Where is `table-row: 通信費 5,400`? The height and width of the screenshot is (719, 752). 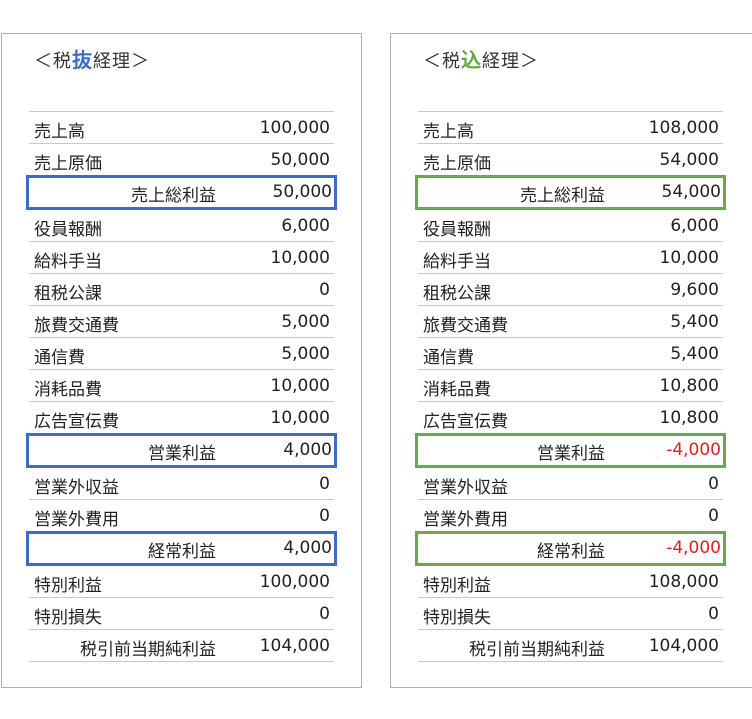 table-row: 通信費 5,400 is located at coordinates (570, 354).